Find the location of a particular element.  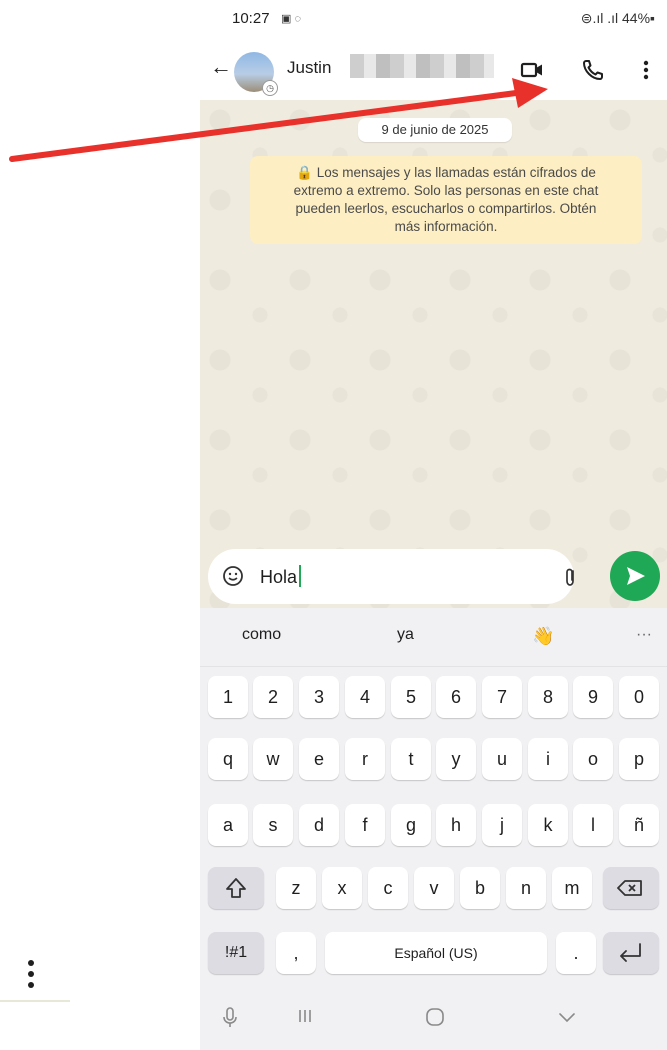

annotation-arrow is located at coordinates (278, 120).